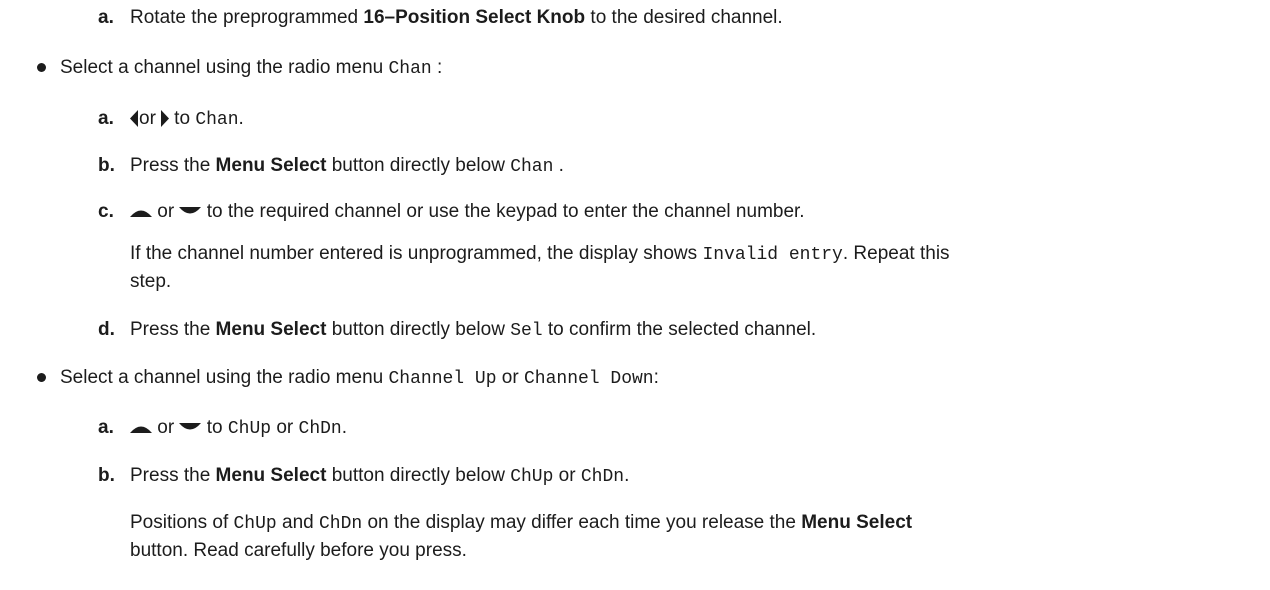 The height and width of the screenshot is (590, 1270). Describe the element at coordinates (106, 329) in the screenshot. I see `step-label: d.` at that location.